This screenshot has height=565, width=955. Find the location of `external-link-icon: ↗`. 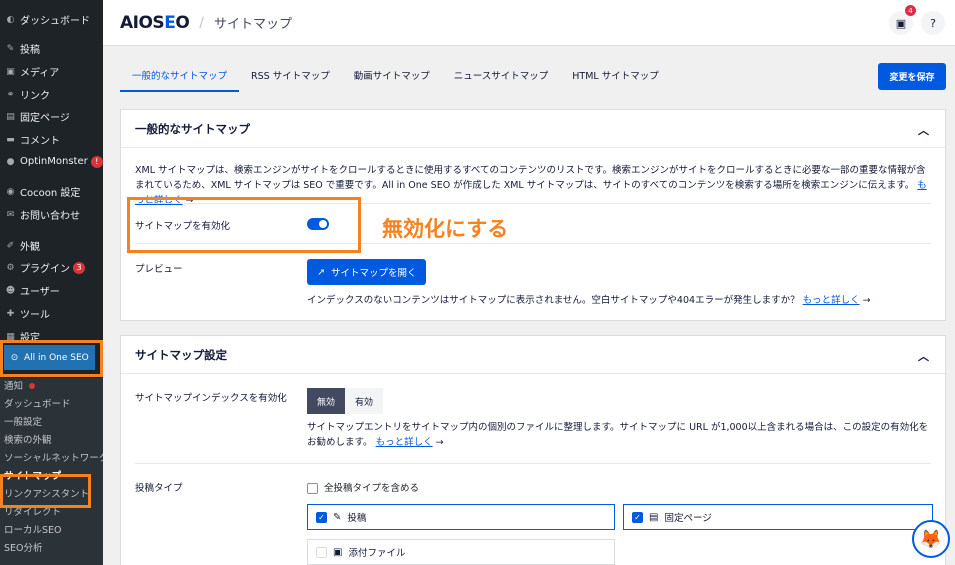

external-link-icon: ↗ is located at coordinates (321, 272).